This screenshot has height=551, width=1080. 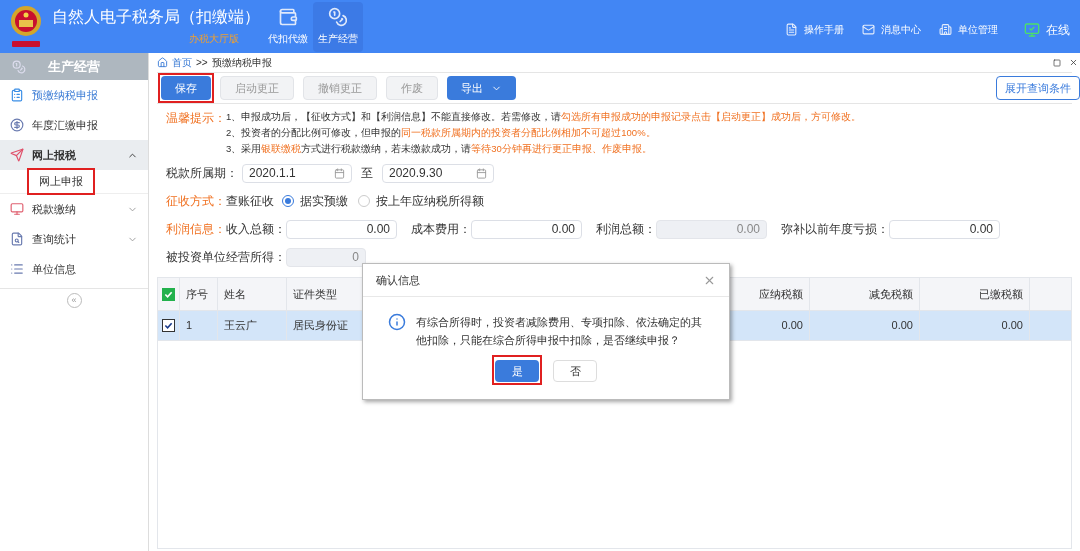 What do you see at coordinates (17, 209) in the screenshot?
I see `screen-icon` at bounding box center [17, 209].